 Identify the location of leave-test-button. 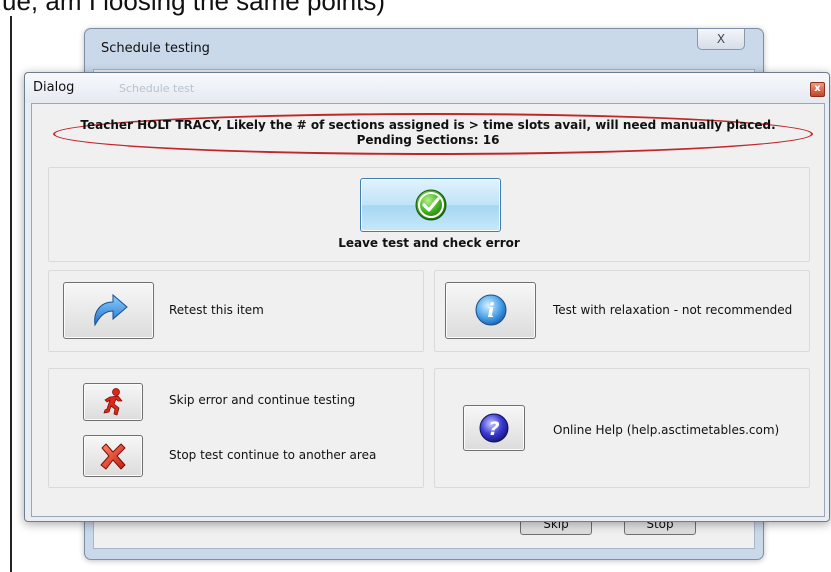
(430, 205).